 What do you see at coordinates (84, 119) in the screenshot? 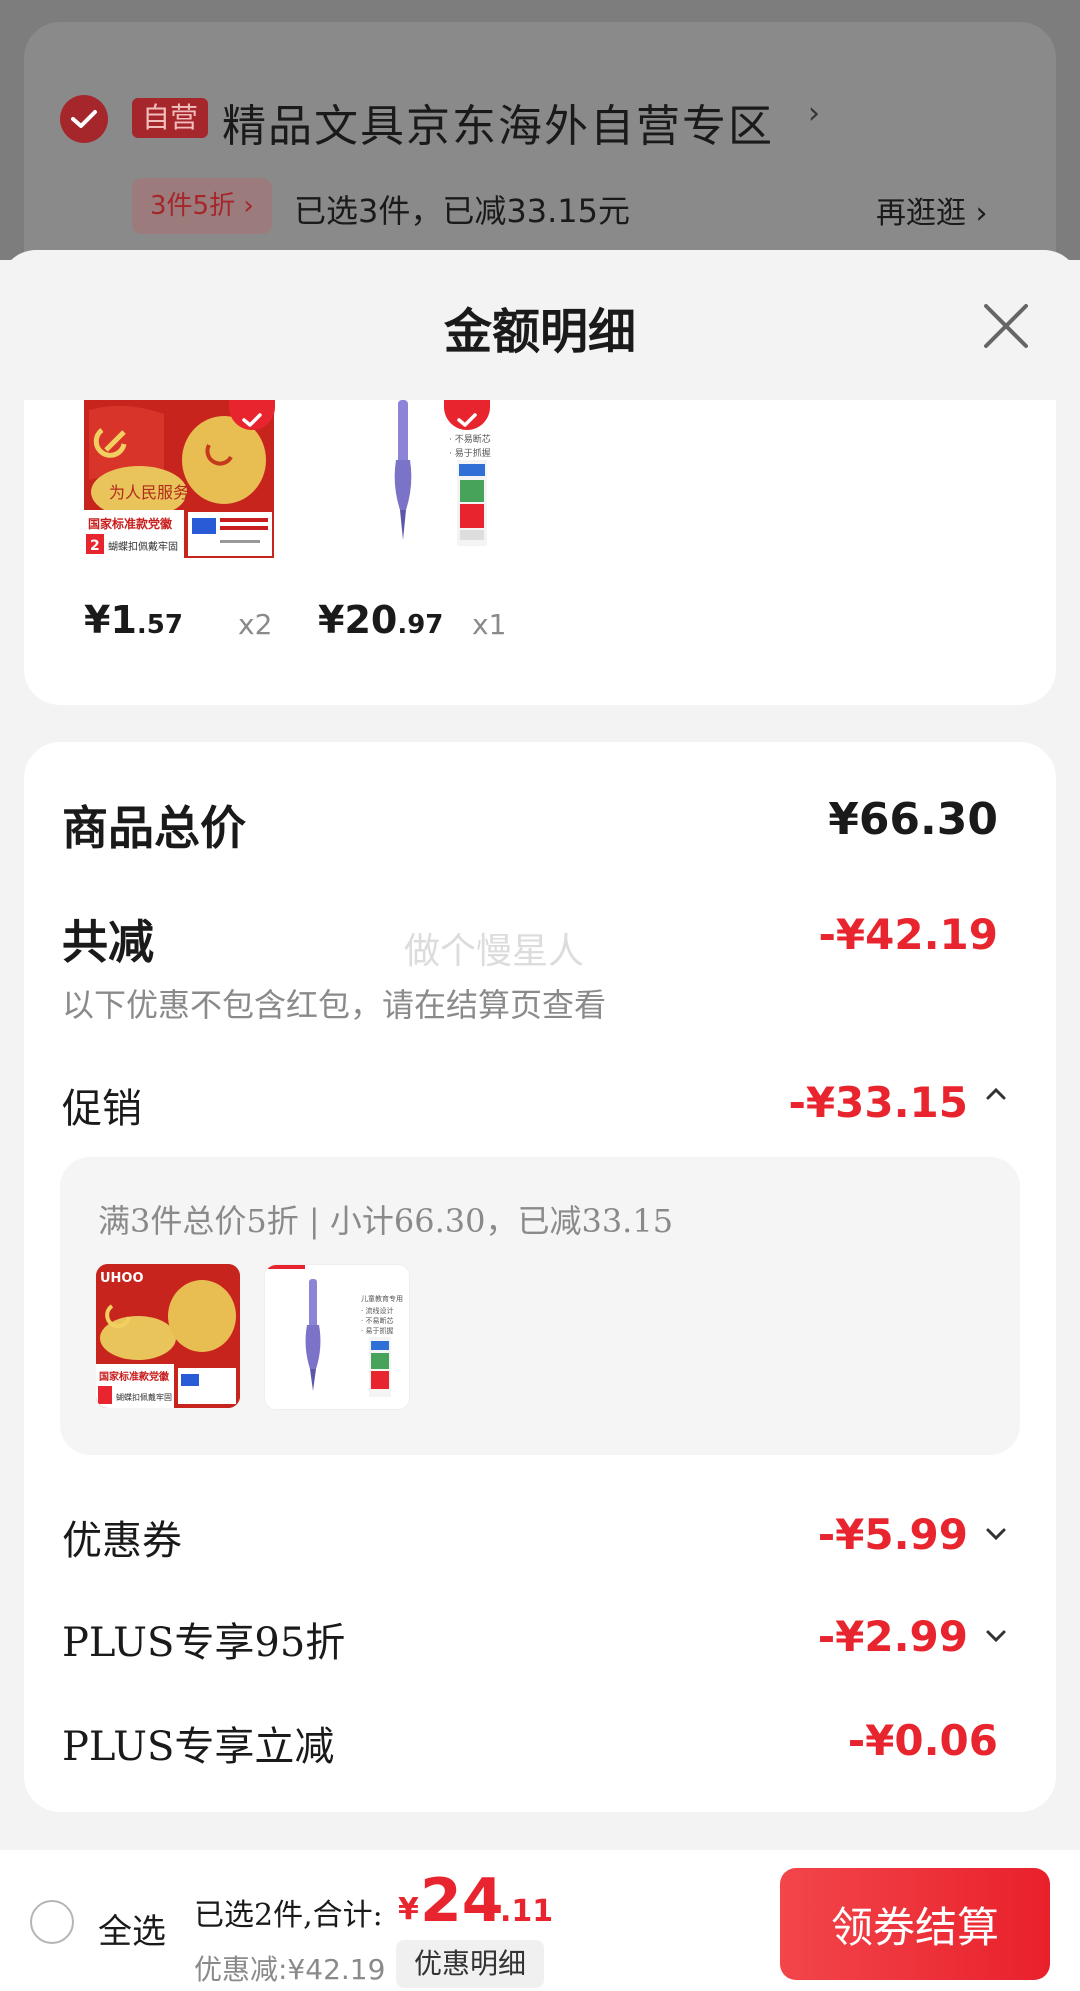
I see `store-check-icon` at bounding box center [84, 119].